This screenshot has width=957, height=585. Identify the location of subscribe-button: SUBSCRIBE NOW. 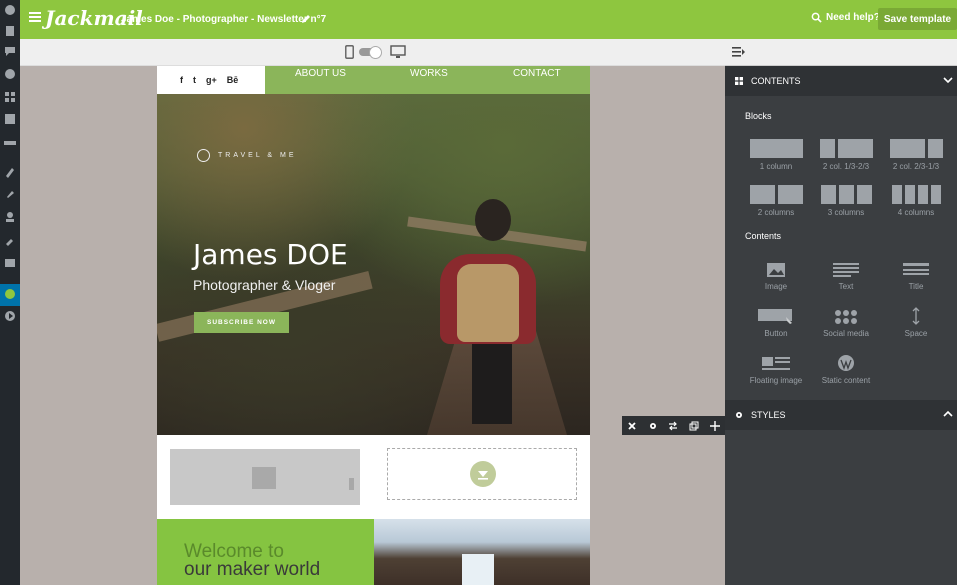
(241, 322).